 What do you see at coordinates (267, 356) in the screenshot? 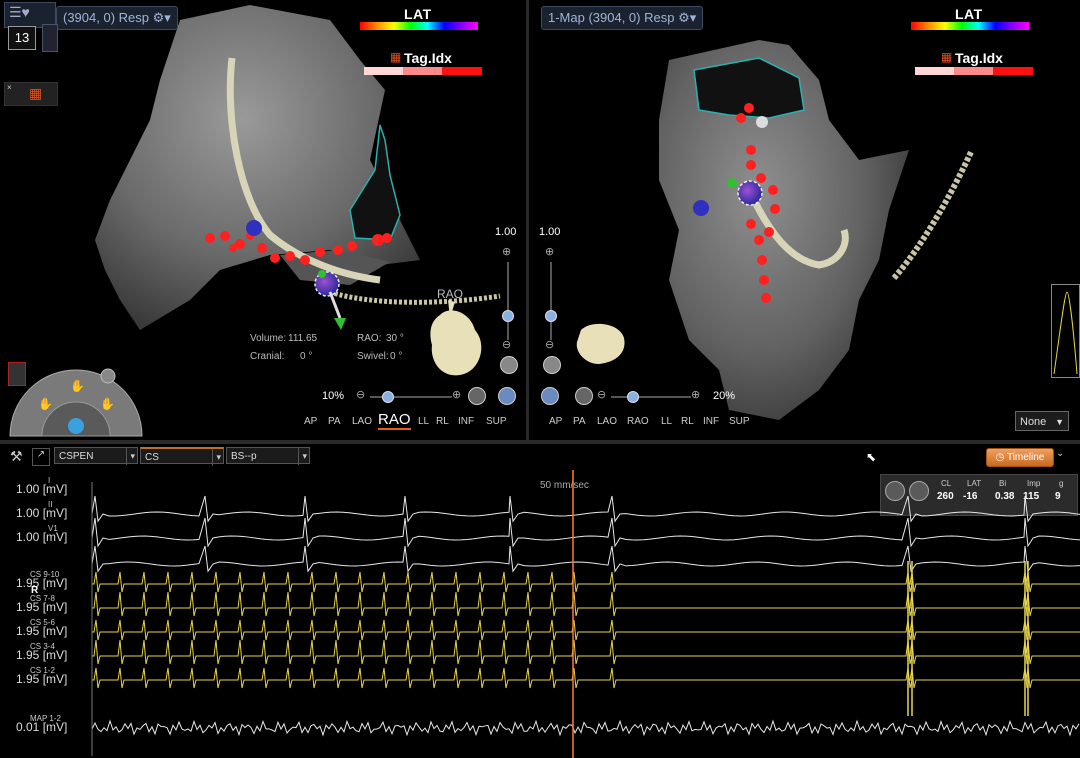
I see `cranial-label: Cranial:` at bounding box center [267, 356].